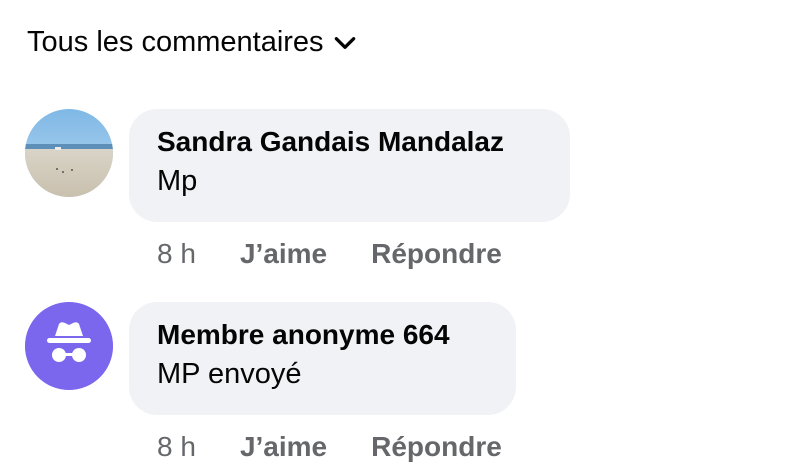 The width and height of the screenshot is (800, 470). I want to click on comment-text: Mp, so click(177, 181).